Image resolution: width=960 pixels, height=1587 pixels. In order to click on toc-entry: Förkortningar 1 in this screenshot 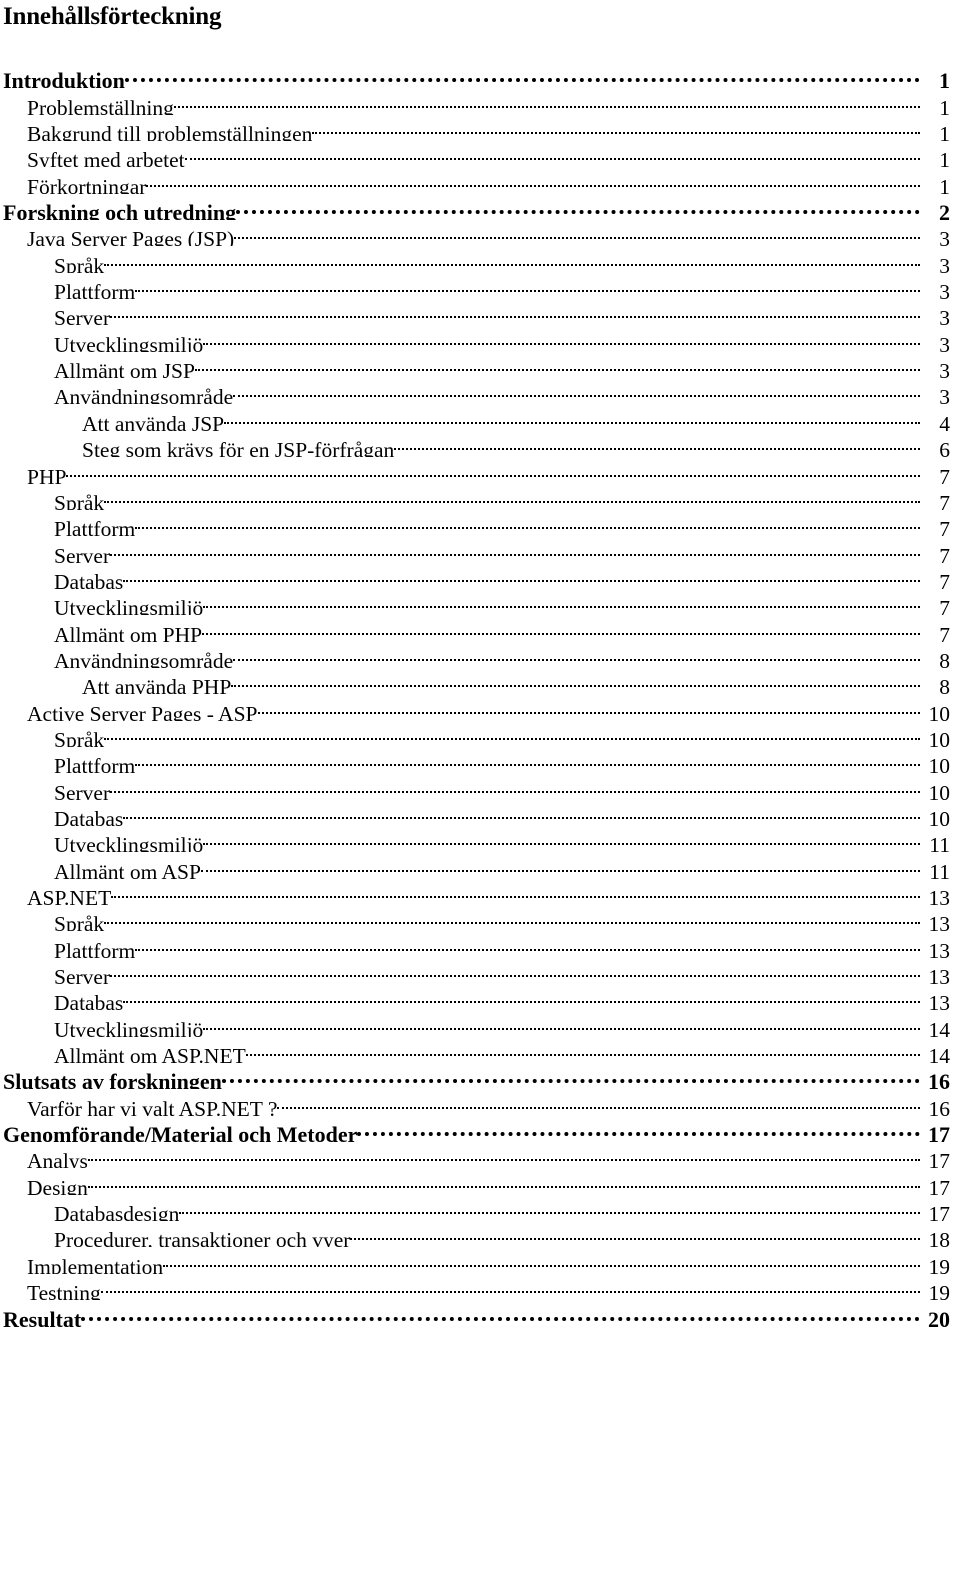, I will do `click(475, 180)`.